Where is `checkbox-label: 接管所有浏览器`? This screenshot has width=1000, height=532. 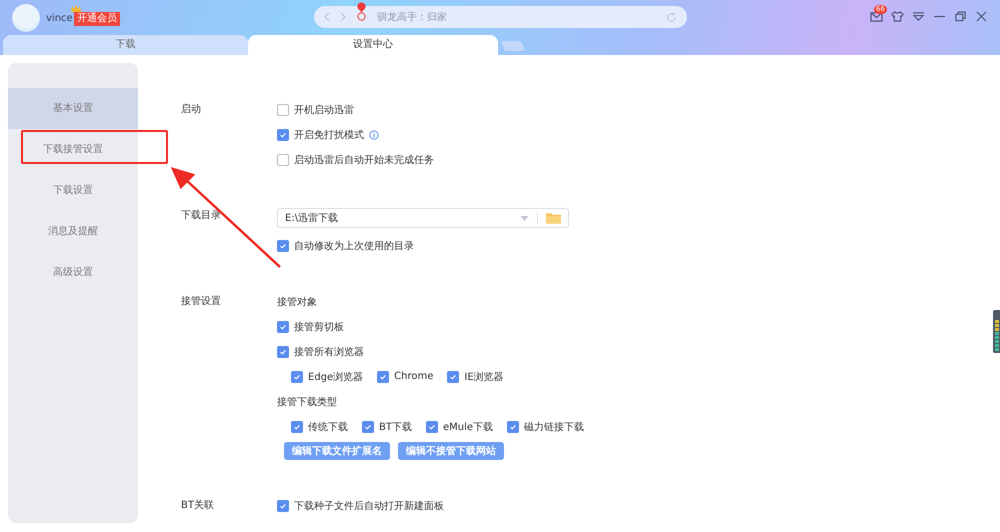 checkbox-label: 接管所有浏览器 is located at coordinates (329, 352).